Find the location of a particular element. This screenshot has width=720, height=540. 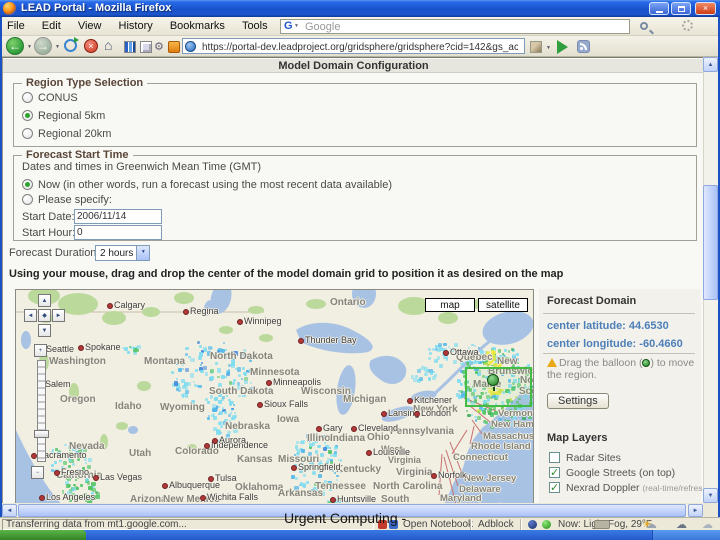

vertical-scroll-thumb is located at coordinates (710, 242).